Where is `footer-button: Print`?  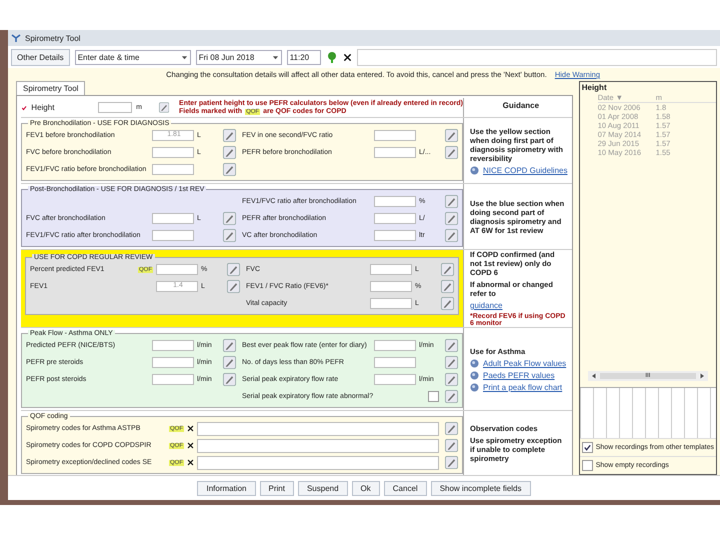 footer-button: Print is located at coordinates (277, 488).